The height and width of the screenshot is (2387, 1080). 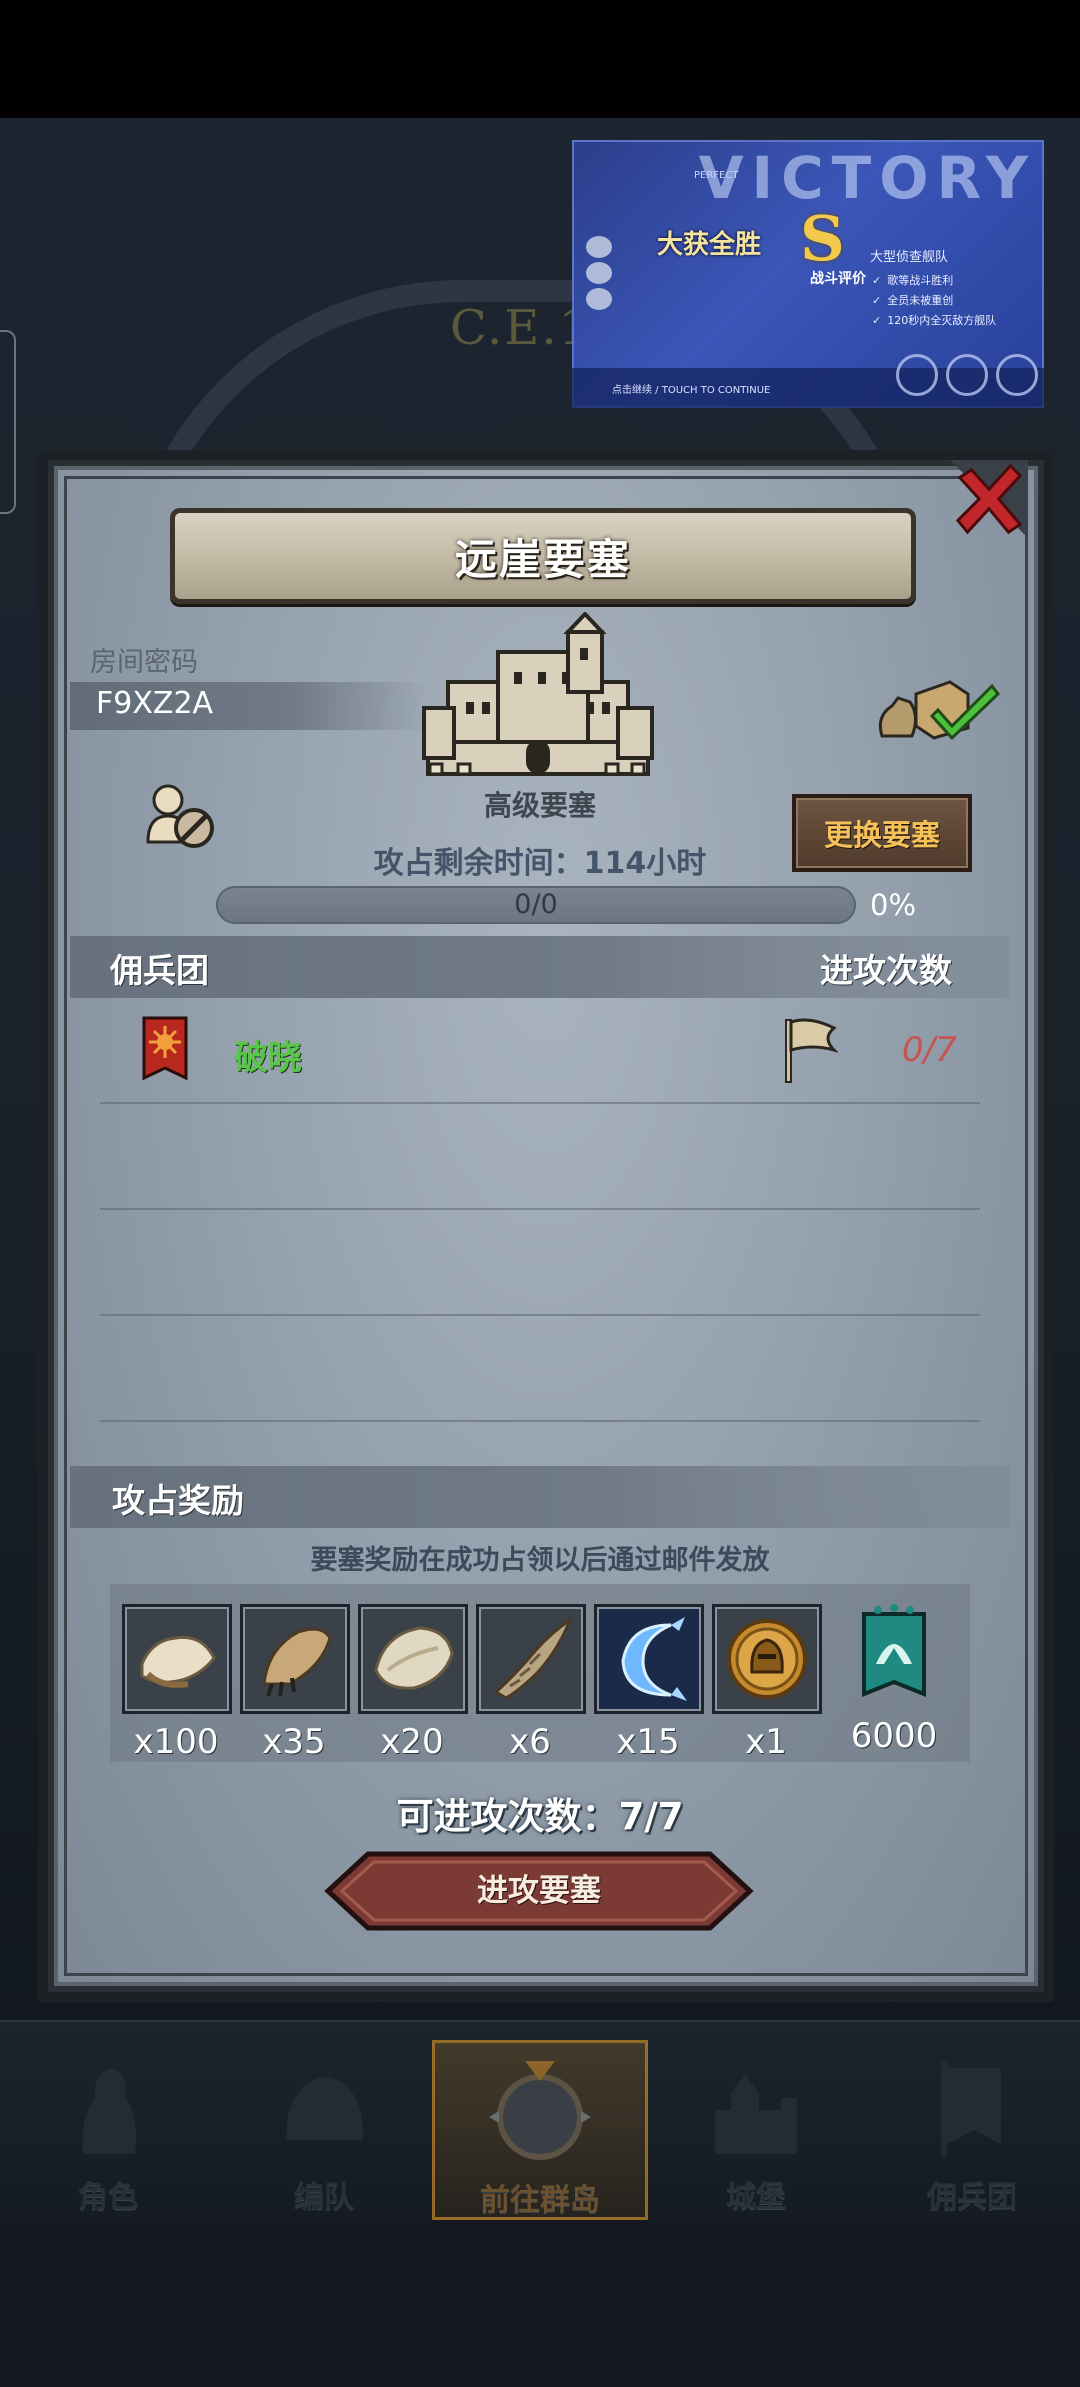 What do you see at coordinates (838, 279) in the screenshot?
I see `victory-eval-label: 战斗评价` at bounding box center [838, 279].